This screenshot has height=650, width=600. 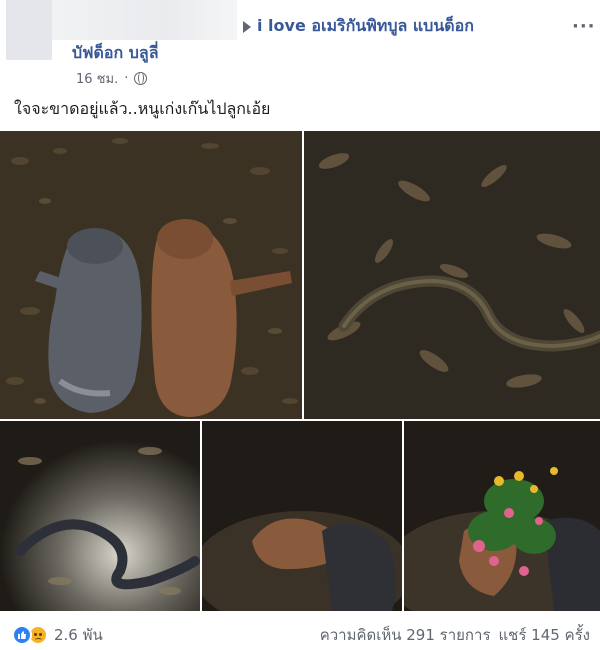 I want to click on share-count: แชร์ 145 ครั้ง, so click(x=545, y=635).